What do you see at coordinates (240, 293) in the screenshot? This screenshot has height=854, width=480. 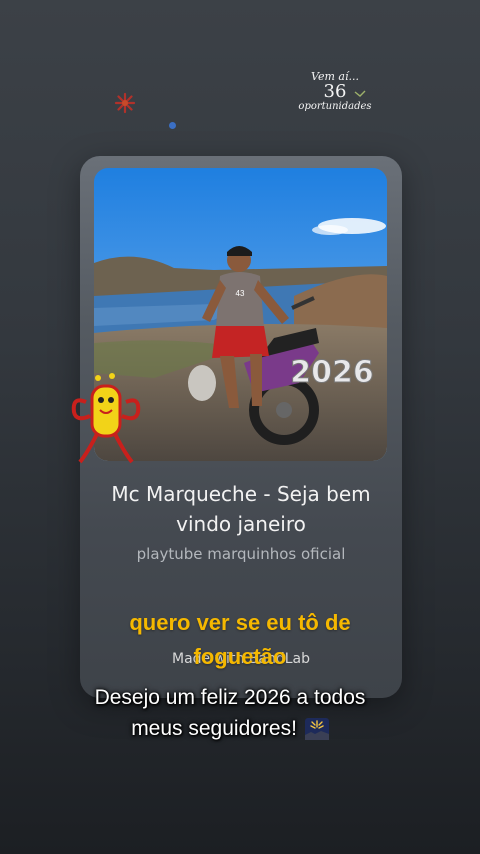 I see `svg-text: 43` at bounding box center [240, 293].